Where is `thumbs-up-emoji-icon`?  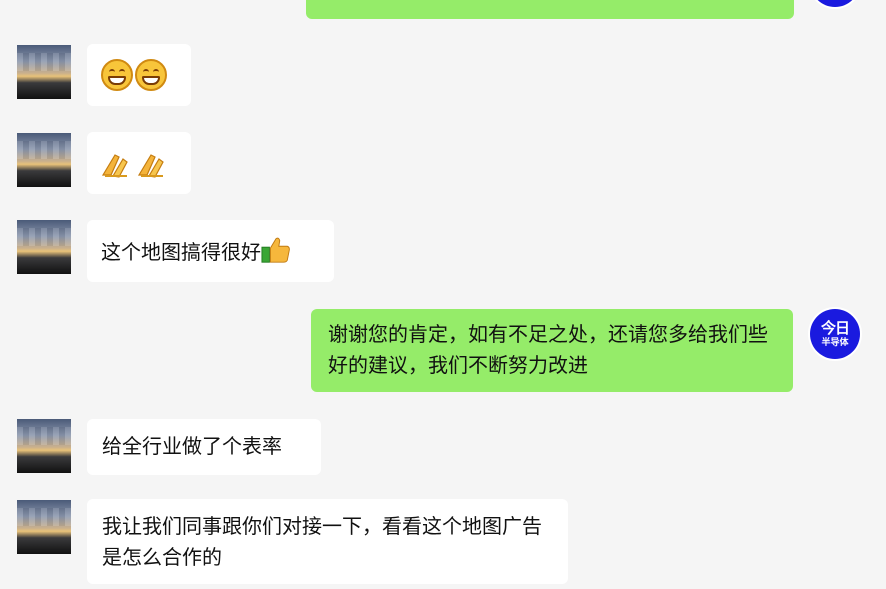
thumbs-up-emoji-icon is located at coordinates (275, 250).